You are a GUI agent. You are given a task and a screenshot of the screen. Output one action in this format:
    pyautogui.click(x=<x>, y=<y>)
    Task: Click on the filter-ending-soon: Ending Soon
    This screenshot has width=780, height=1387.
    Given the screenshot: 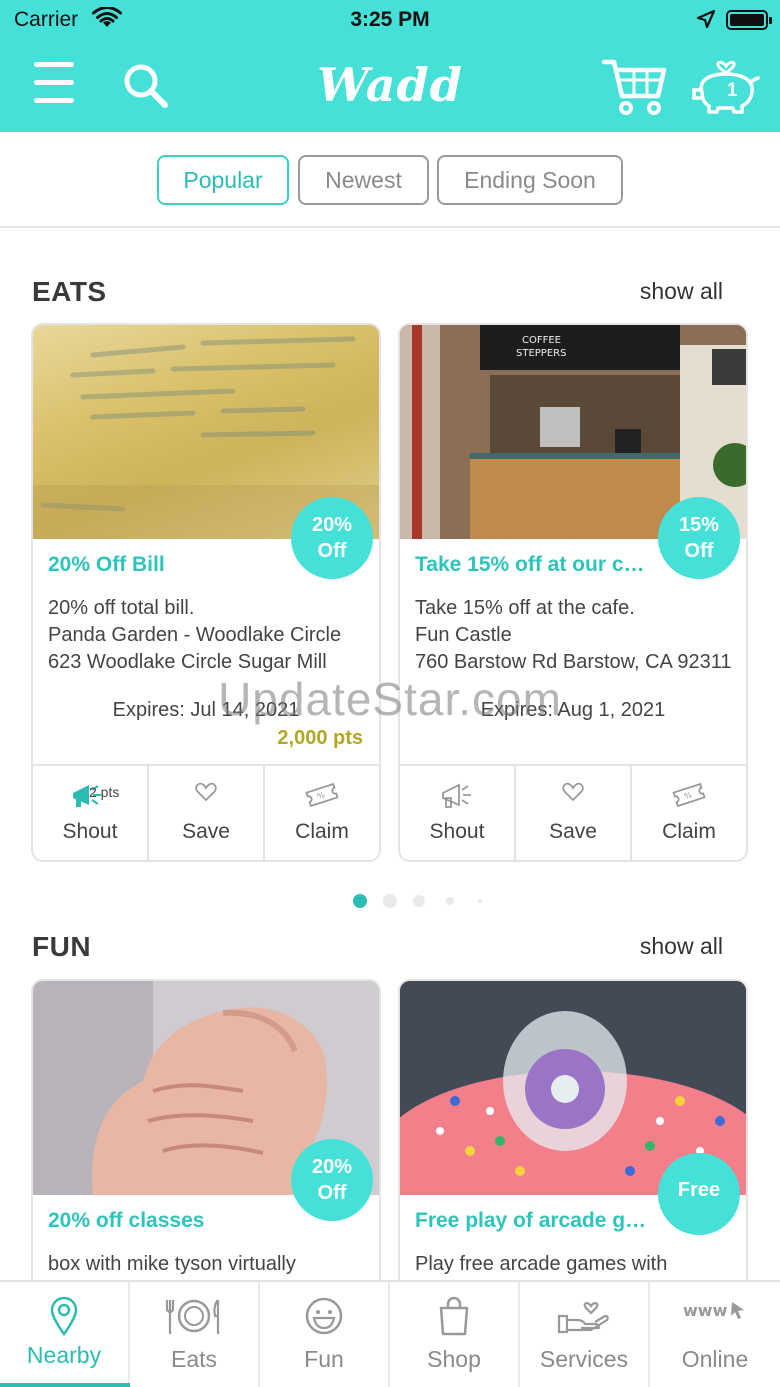 What is the action you would take?
    pyautogui.click(x=530, y=180)
    